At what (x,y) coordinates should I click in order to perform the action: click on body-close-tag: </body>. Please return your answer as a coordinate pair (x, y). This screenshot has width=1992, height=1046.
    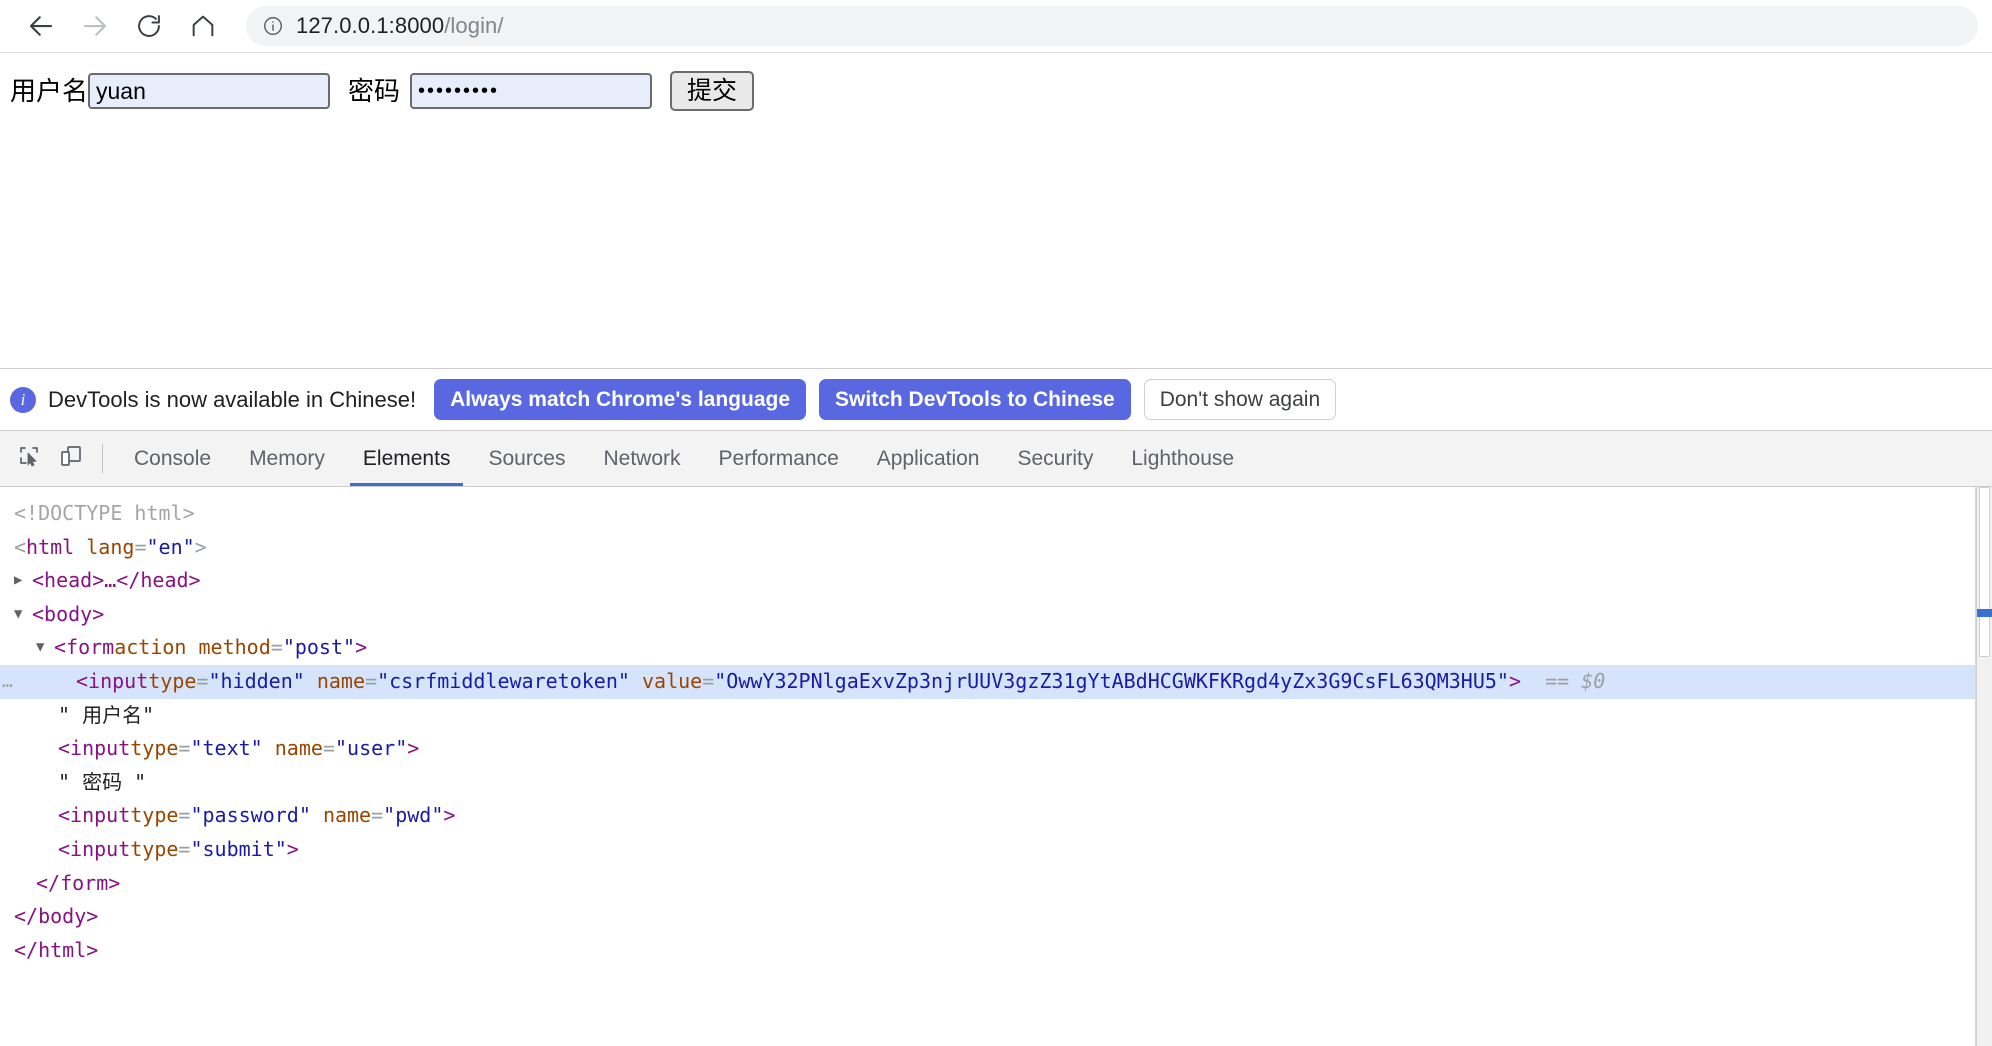
    Looking at the image, I should click on (56, 916).